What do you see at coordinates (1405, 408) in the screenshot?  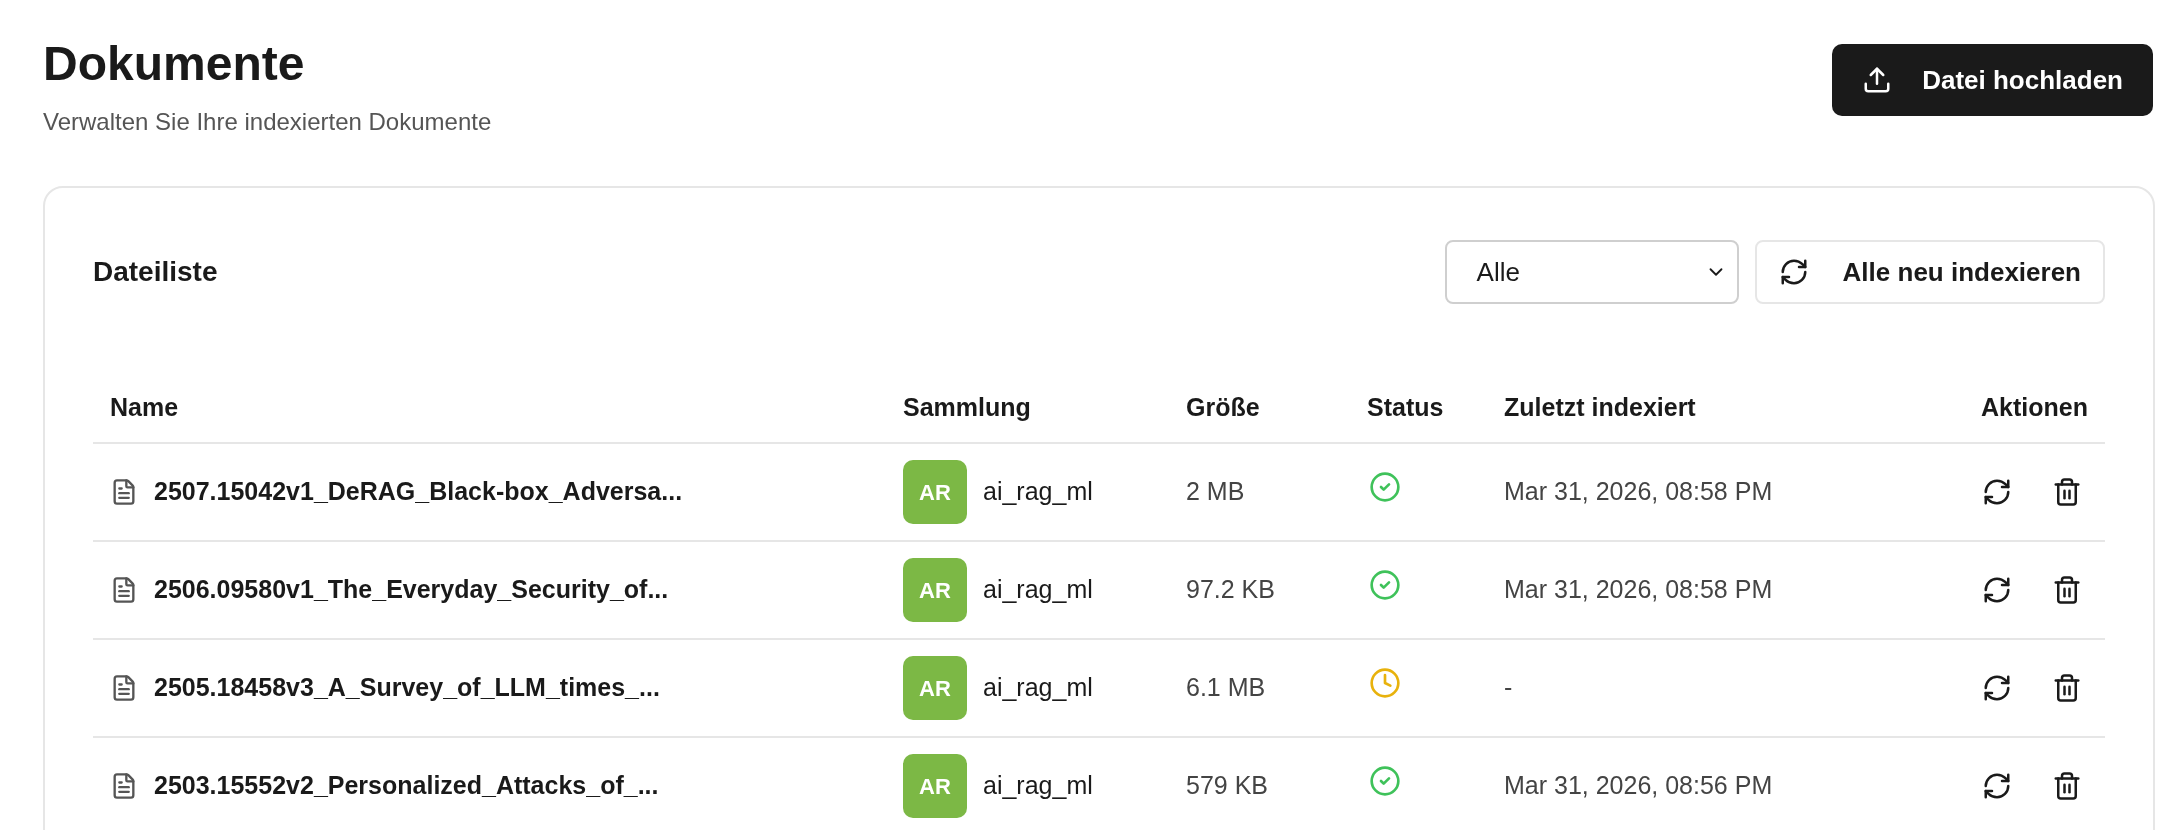 I see `column-header: Status` at bounding box center [1405, 408].